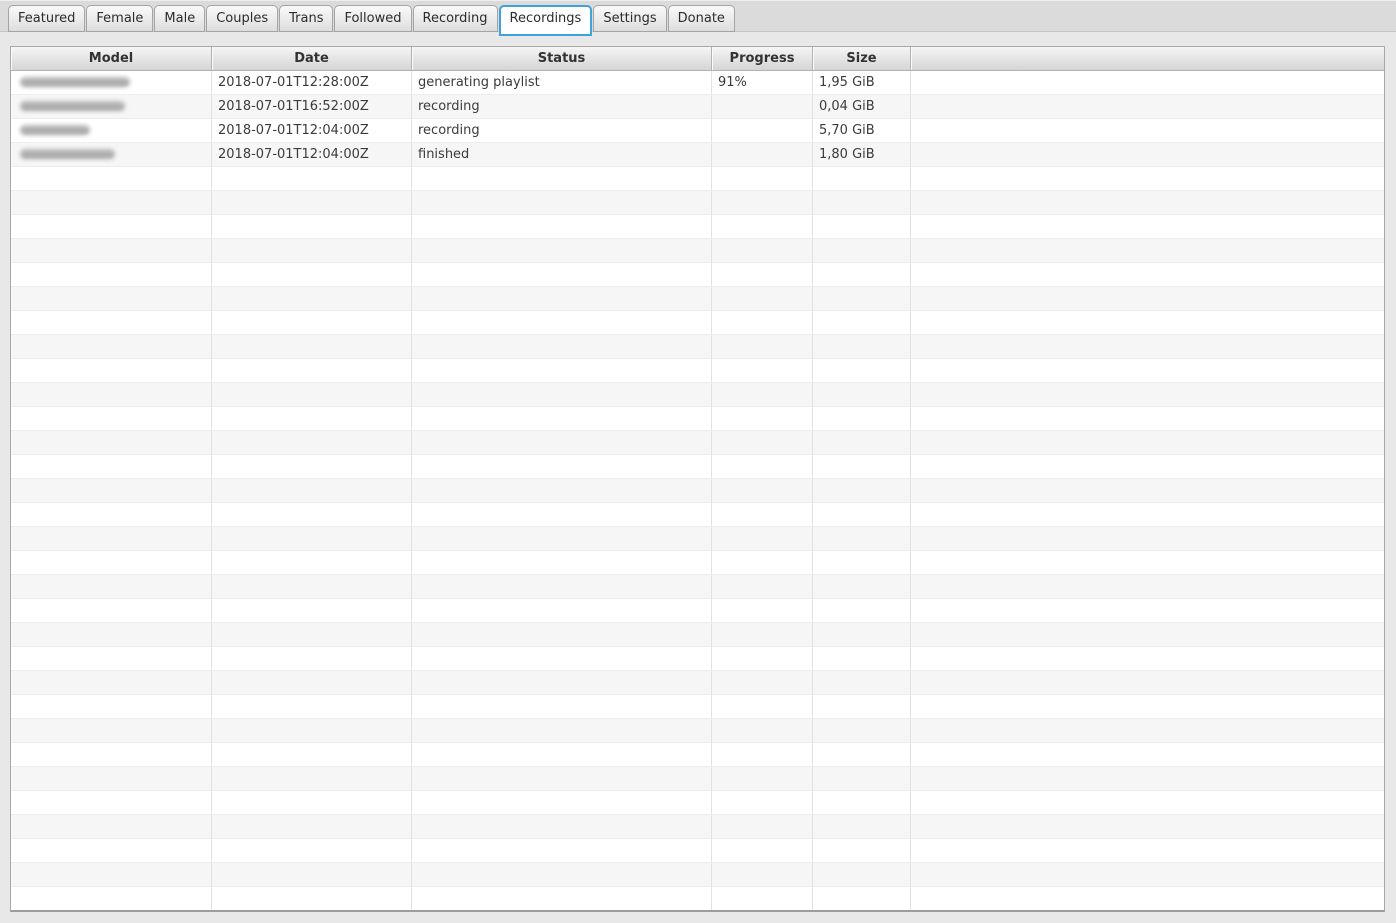 The image size is (1396, 923). Describe the element at coordinates (862, 58) in the screenshot. I see `column-header-size: Size` at that location.